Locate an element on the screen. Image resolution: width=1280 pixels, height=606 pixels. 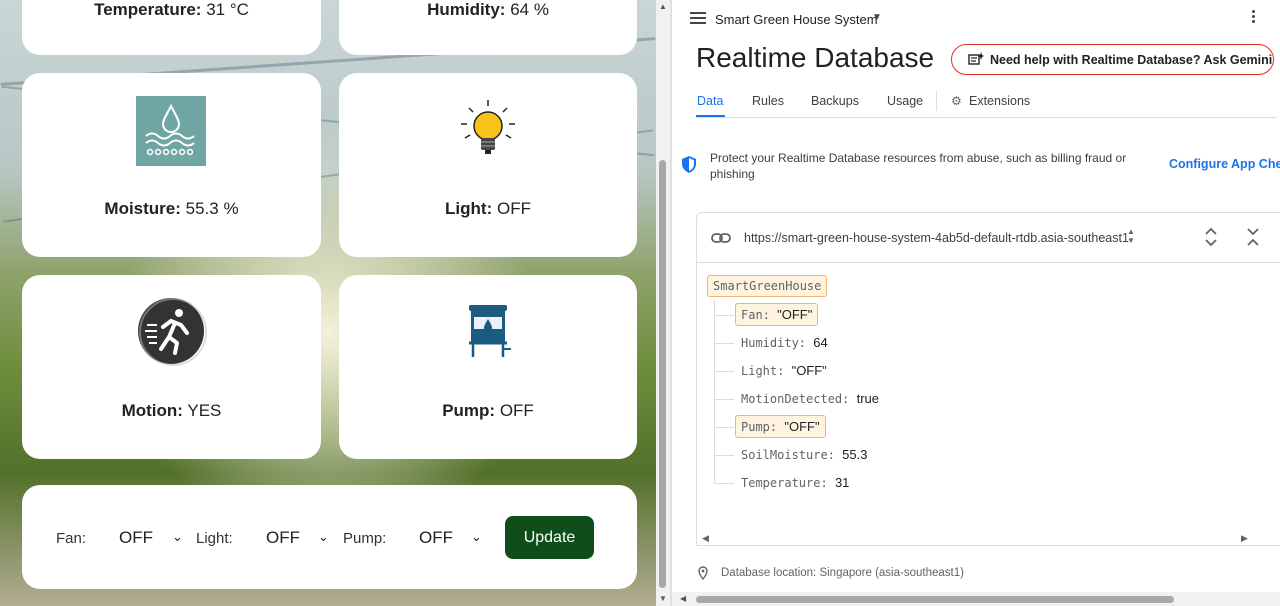
gemini-icon is located at coordinates (976, 58).